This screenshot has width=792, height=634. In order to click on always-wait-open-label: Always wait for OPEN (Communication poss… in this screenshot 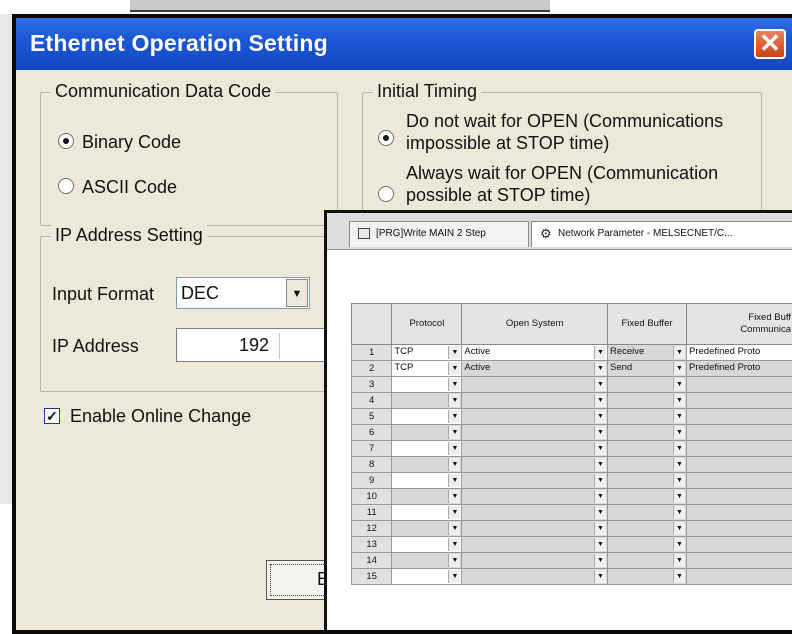, I will do `click(562, 184)`.